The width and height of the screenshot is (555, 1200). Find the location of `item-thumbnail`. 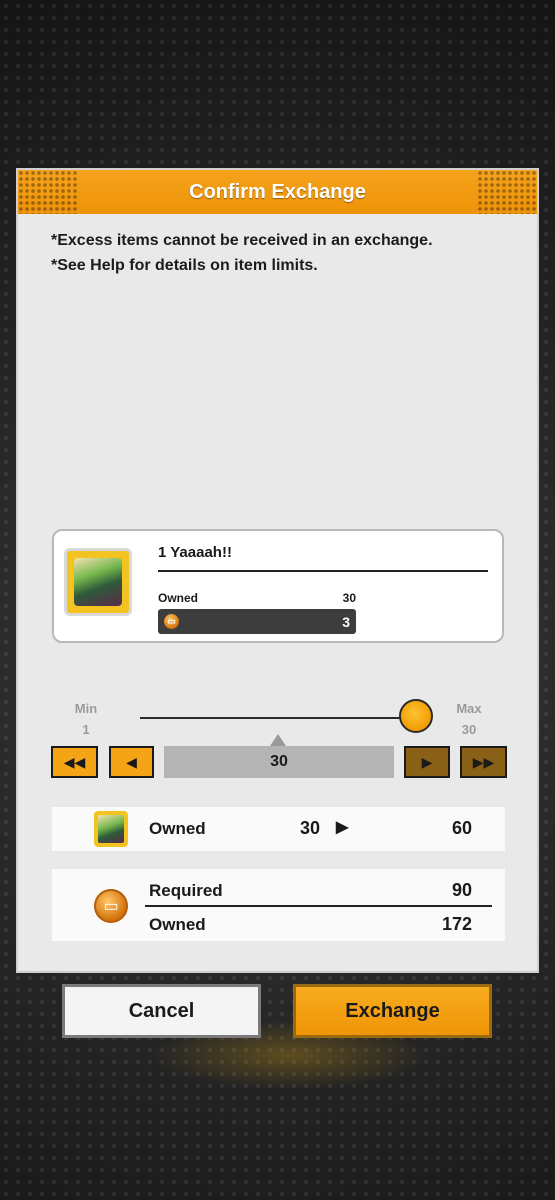

item-thumbnail is located at coordinates (111, 829).